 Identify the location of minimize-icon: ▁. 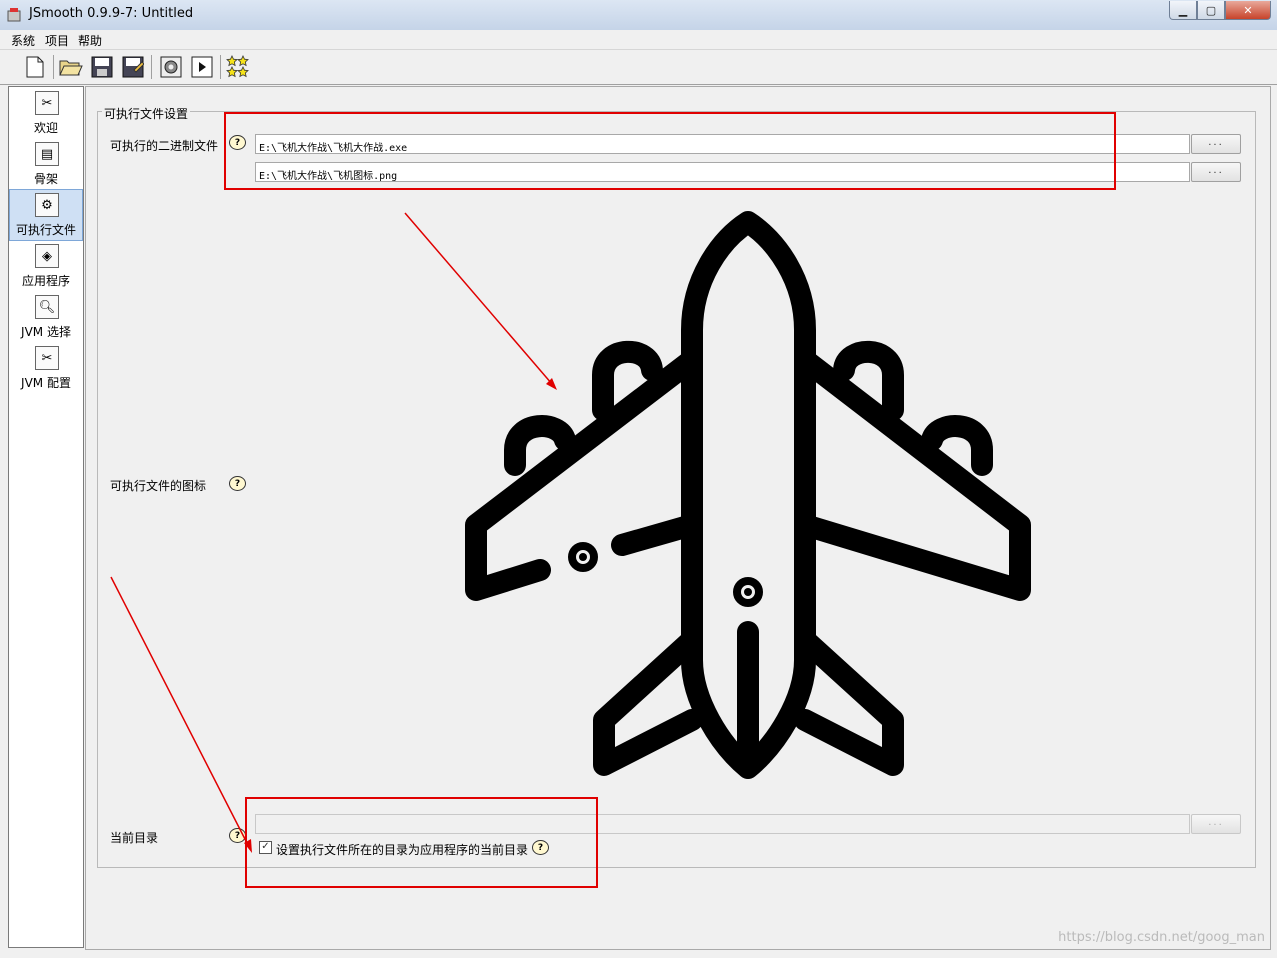
(1183, 10).